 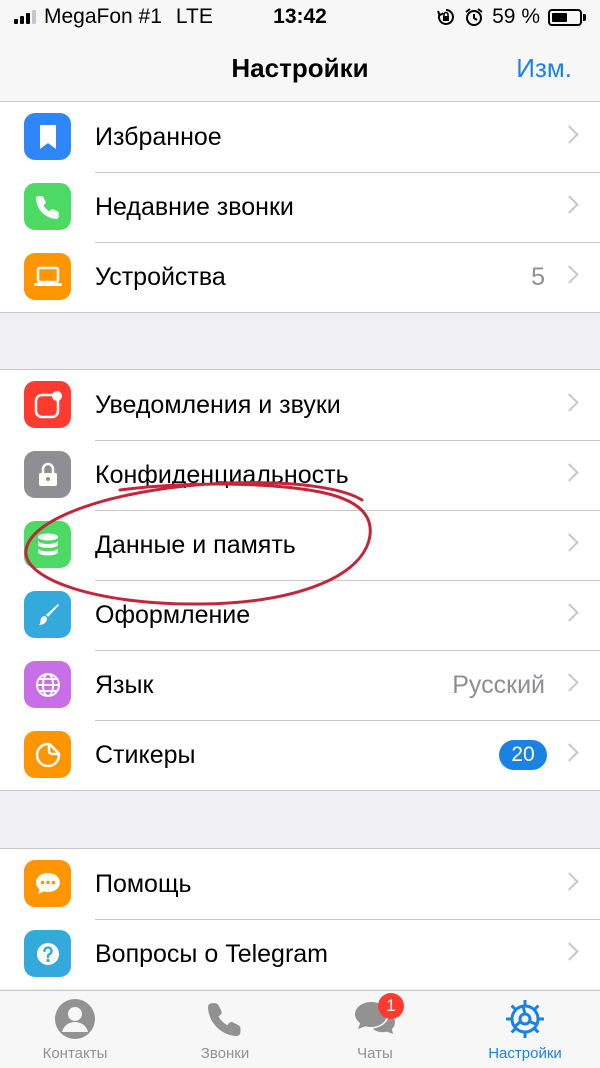 What do you see at coordinates (47, 136) in the screenshot?
I see `bookmark-icon` at bounding box center [47, 136].